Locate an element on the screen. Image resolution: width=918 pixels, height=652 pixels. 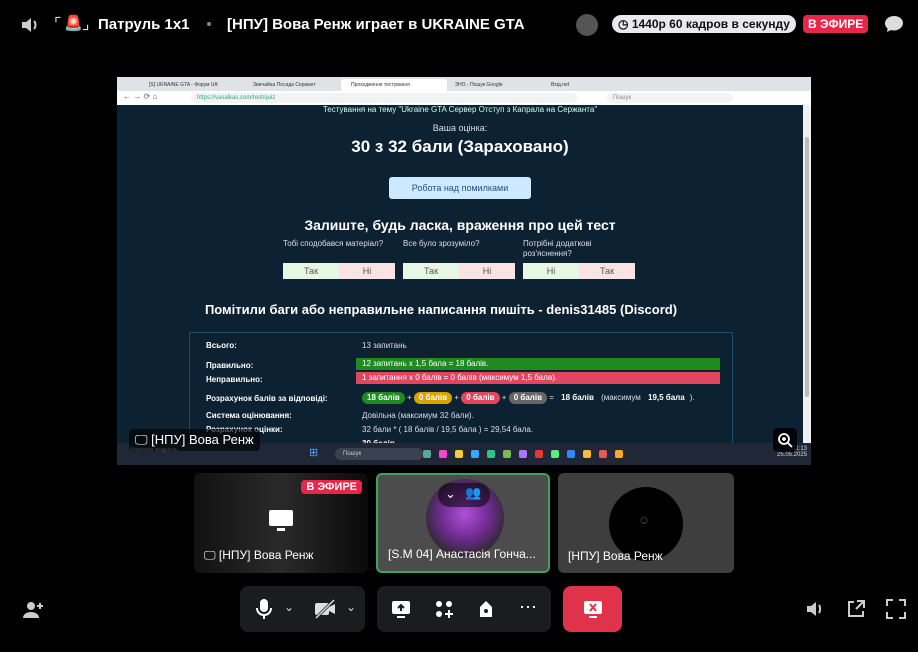
siren-icon: 🚨 is located at coordinates (73, 23).